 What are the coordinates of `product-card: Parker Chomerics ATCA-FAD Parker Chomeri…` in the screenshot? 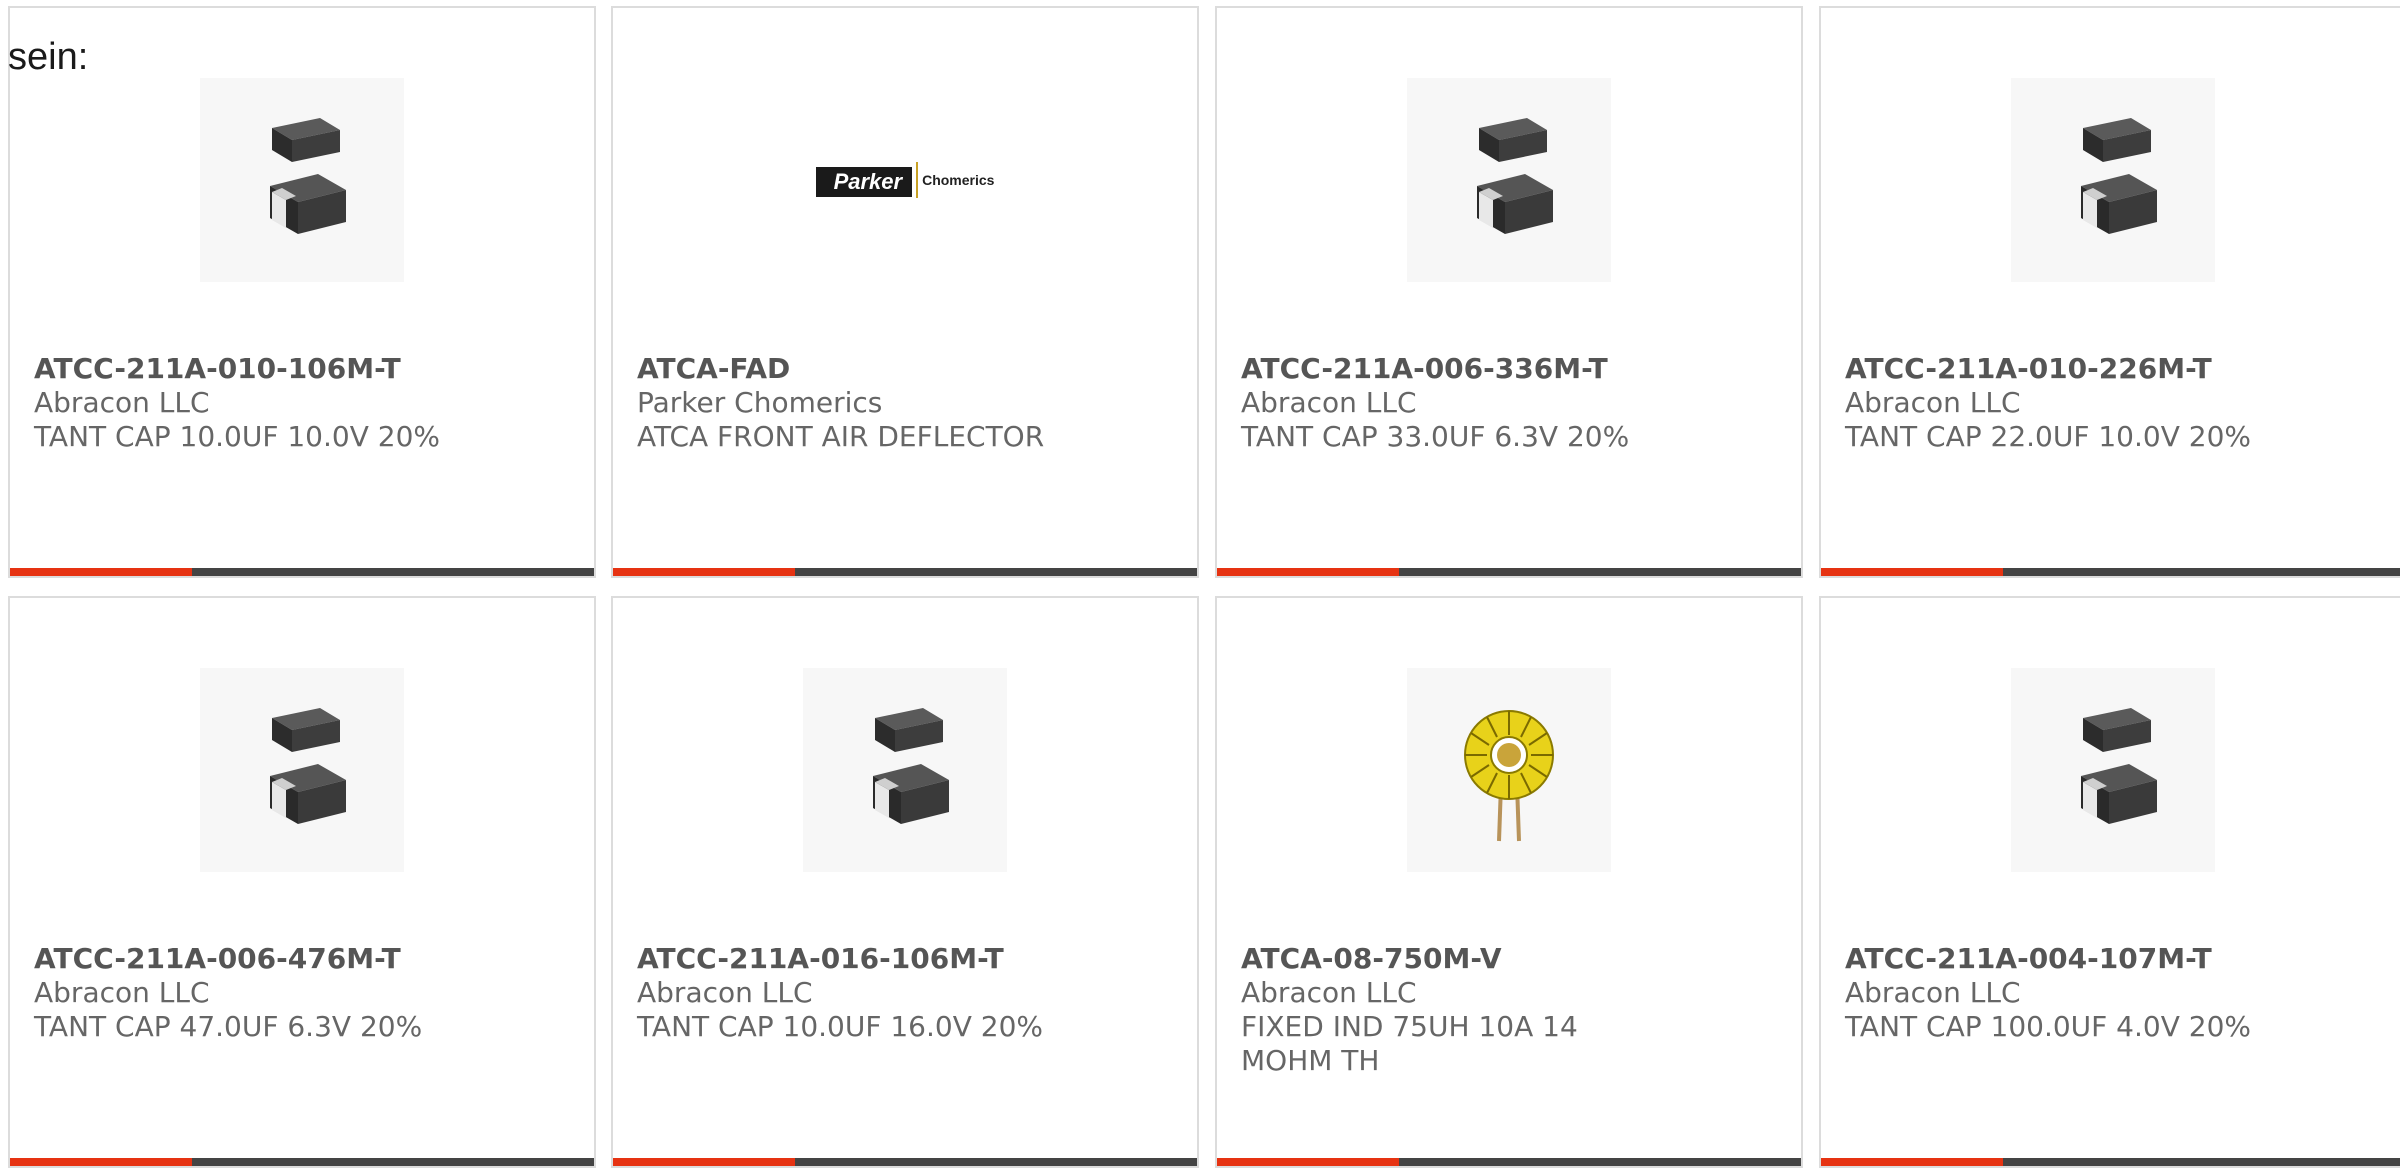 It's located at (905, 292).